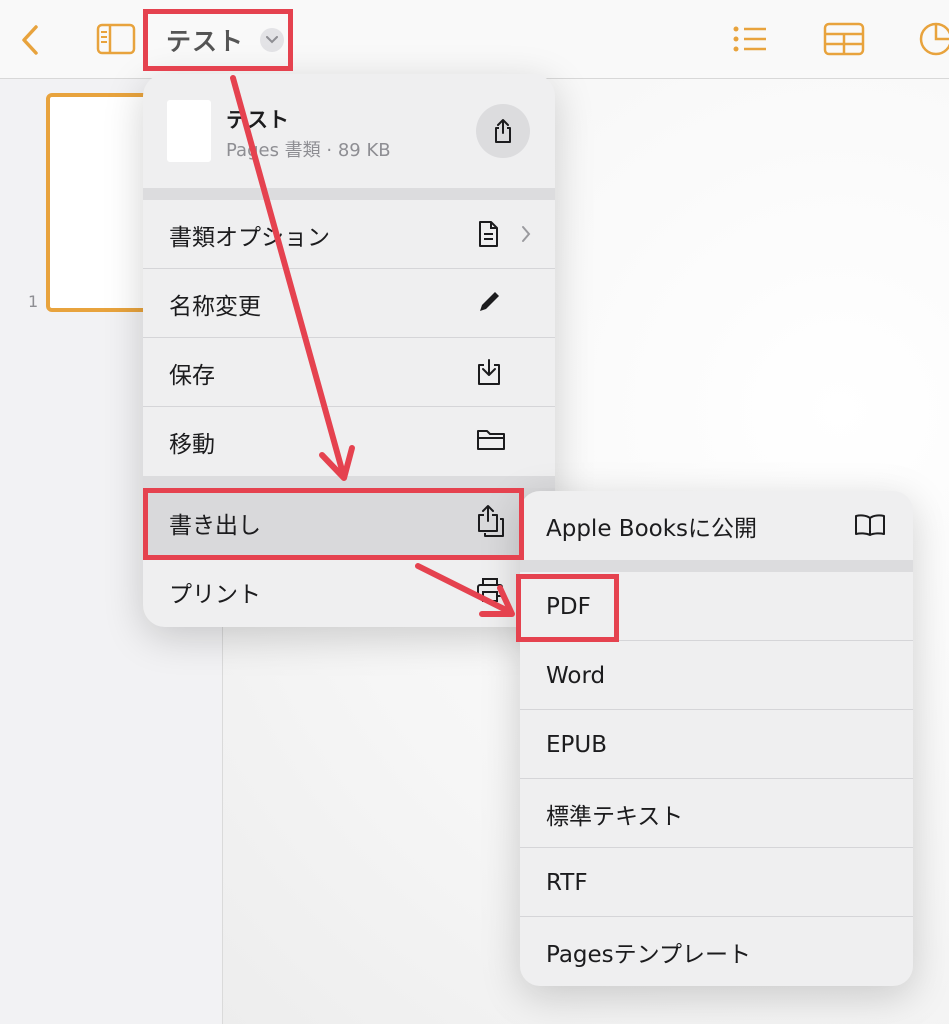 This screenshot has width=949, height=1024. I want to click on export-rtf: RTF, so click(716, 882).